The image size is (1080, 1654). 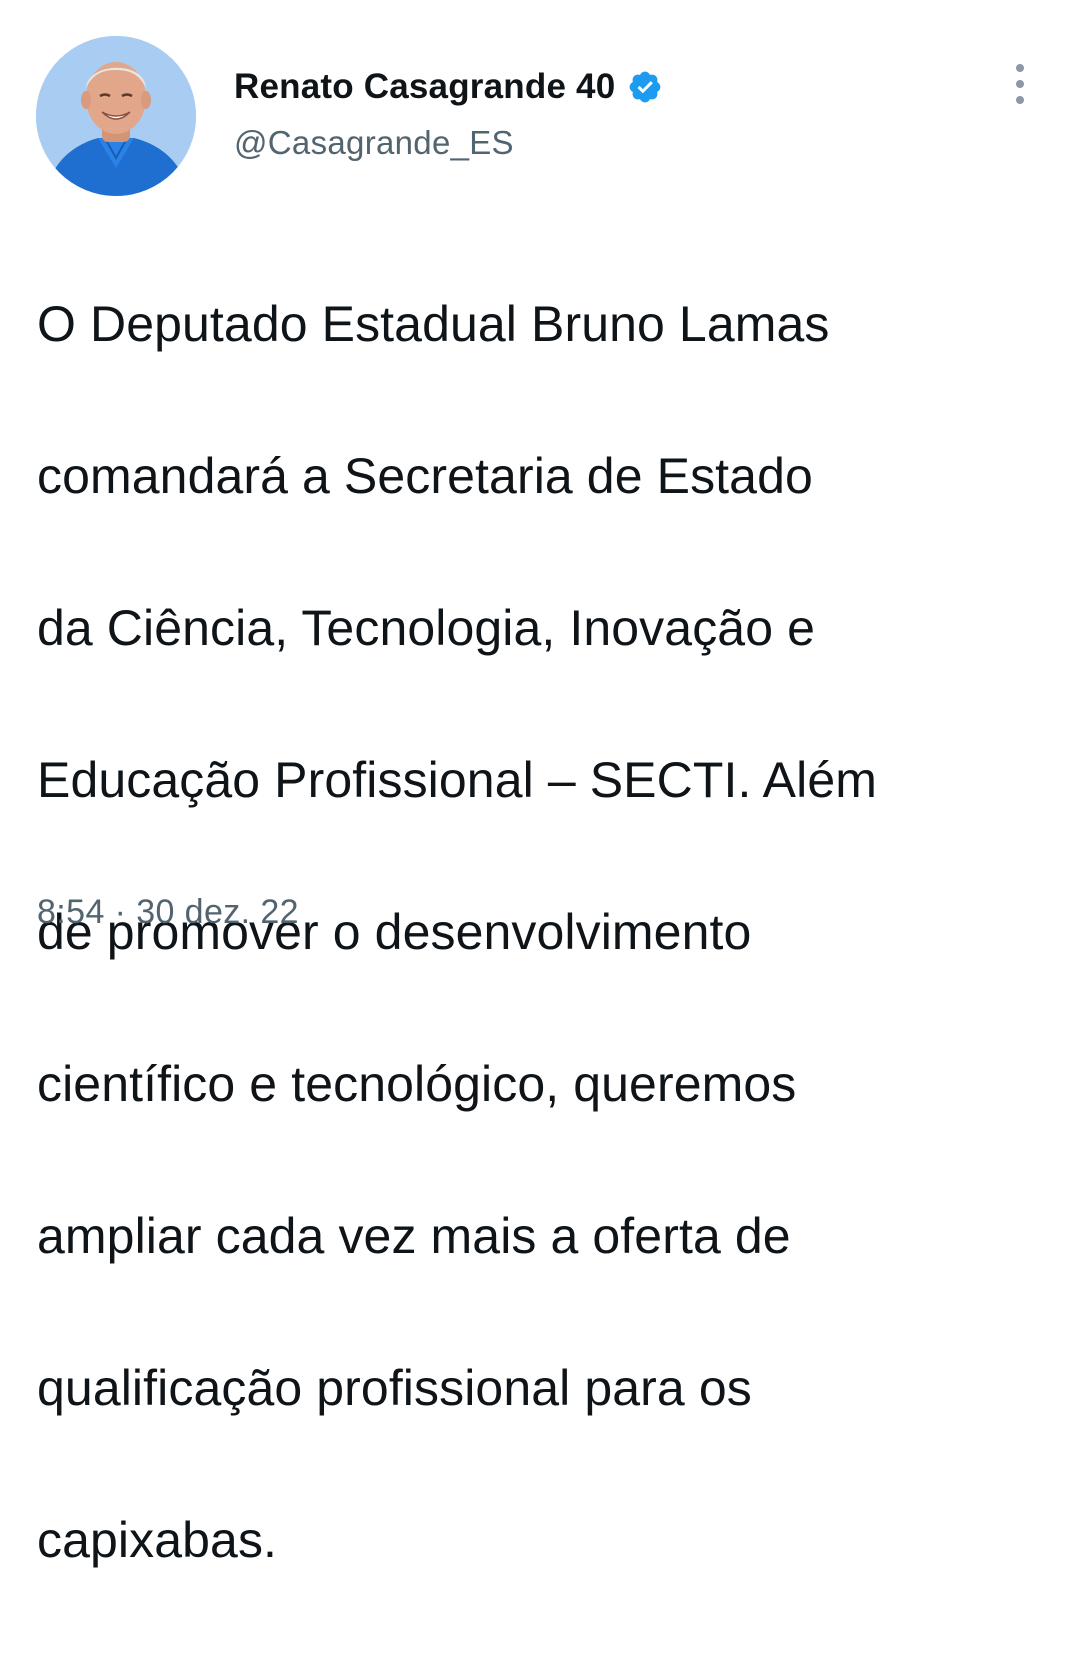 What do you see at coordinates (425, 476) in the screenshot?
I see `tweet-text-line: comandará a Secretaria de Estado` at bounding box center [425, 476].